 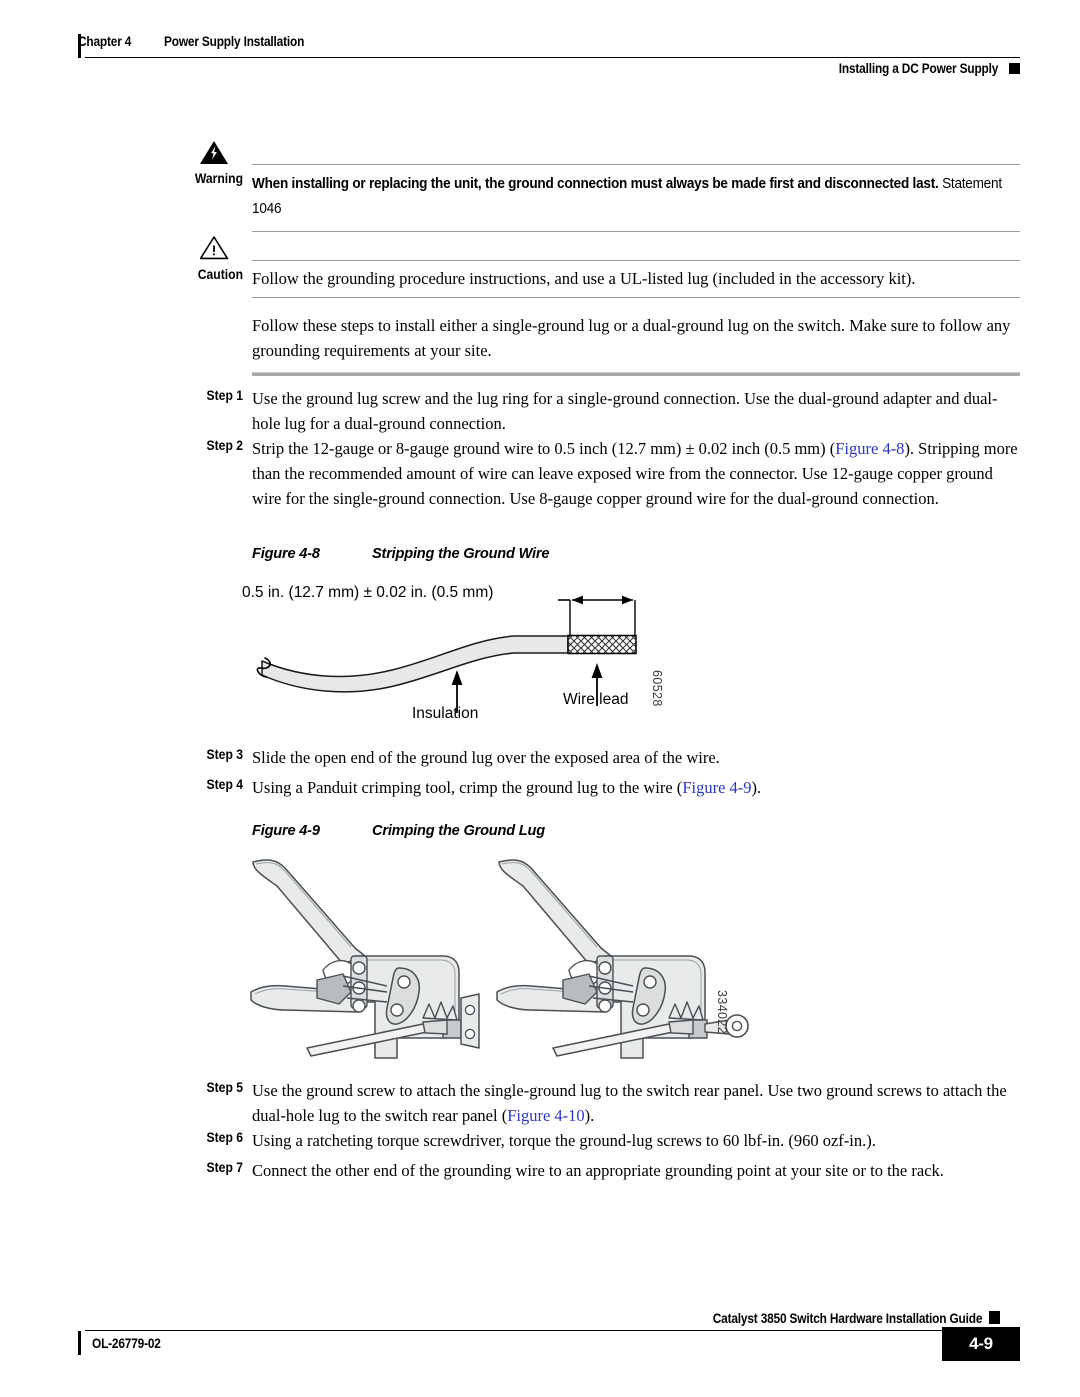 I want to click on figure-4-9-artwork: 334022, so click(x=505, y=959).